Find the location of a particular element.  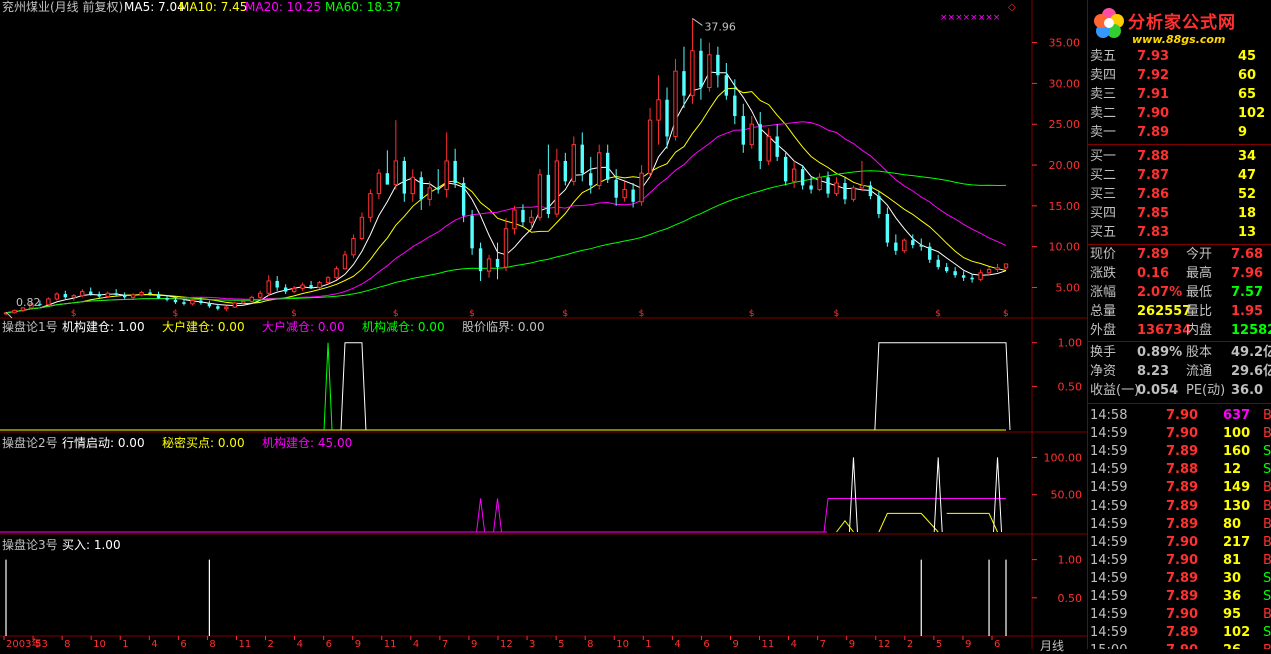

stat-value: 8.23 is located at coordinates (1153, 371).